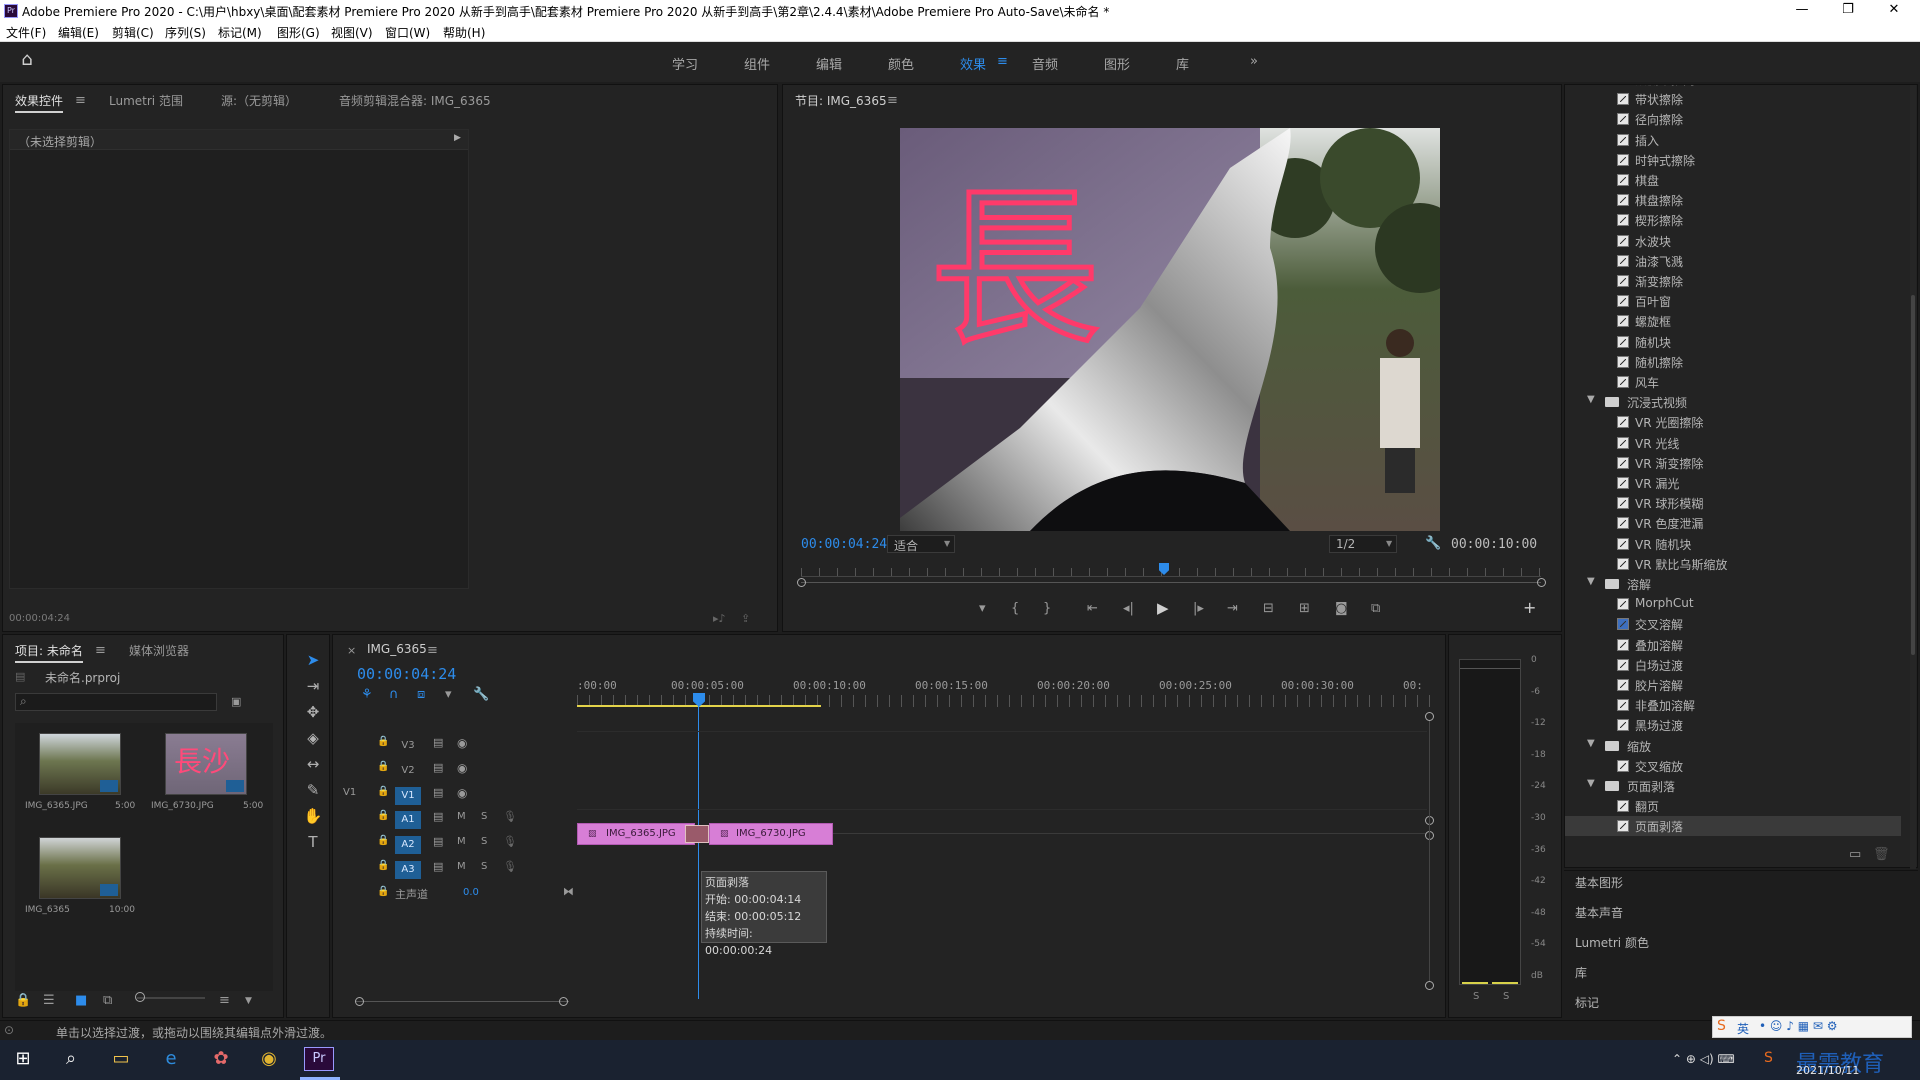 The width and height of the screenshot is (1920, 1080). What do you see at coordinates (1733, 725) in the screenshot?
I see `effects-item: 黑场过渡` at bounding box center [1733, 725].